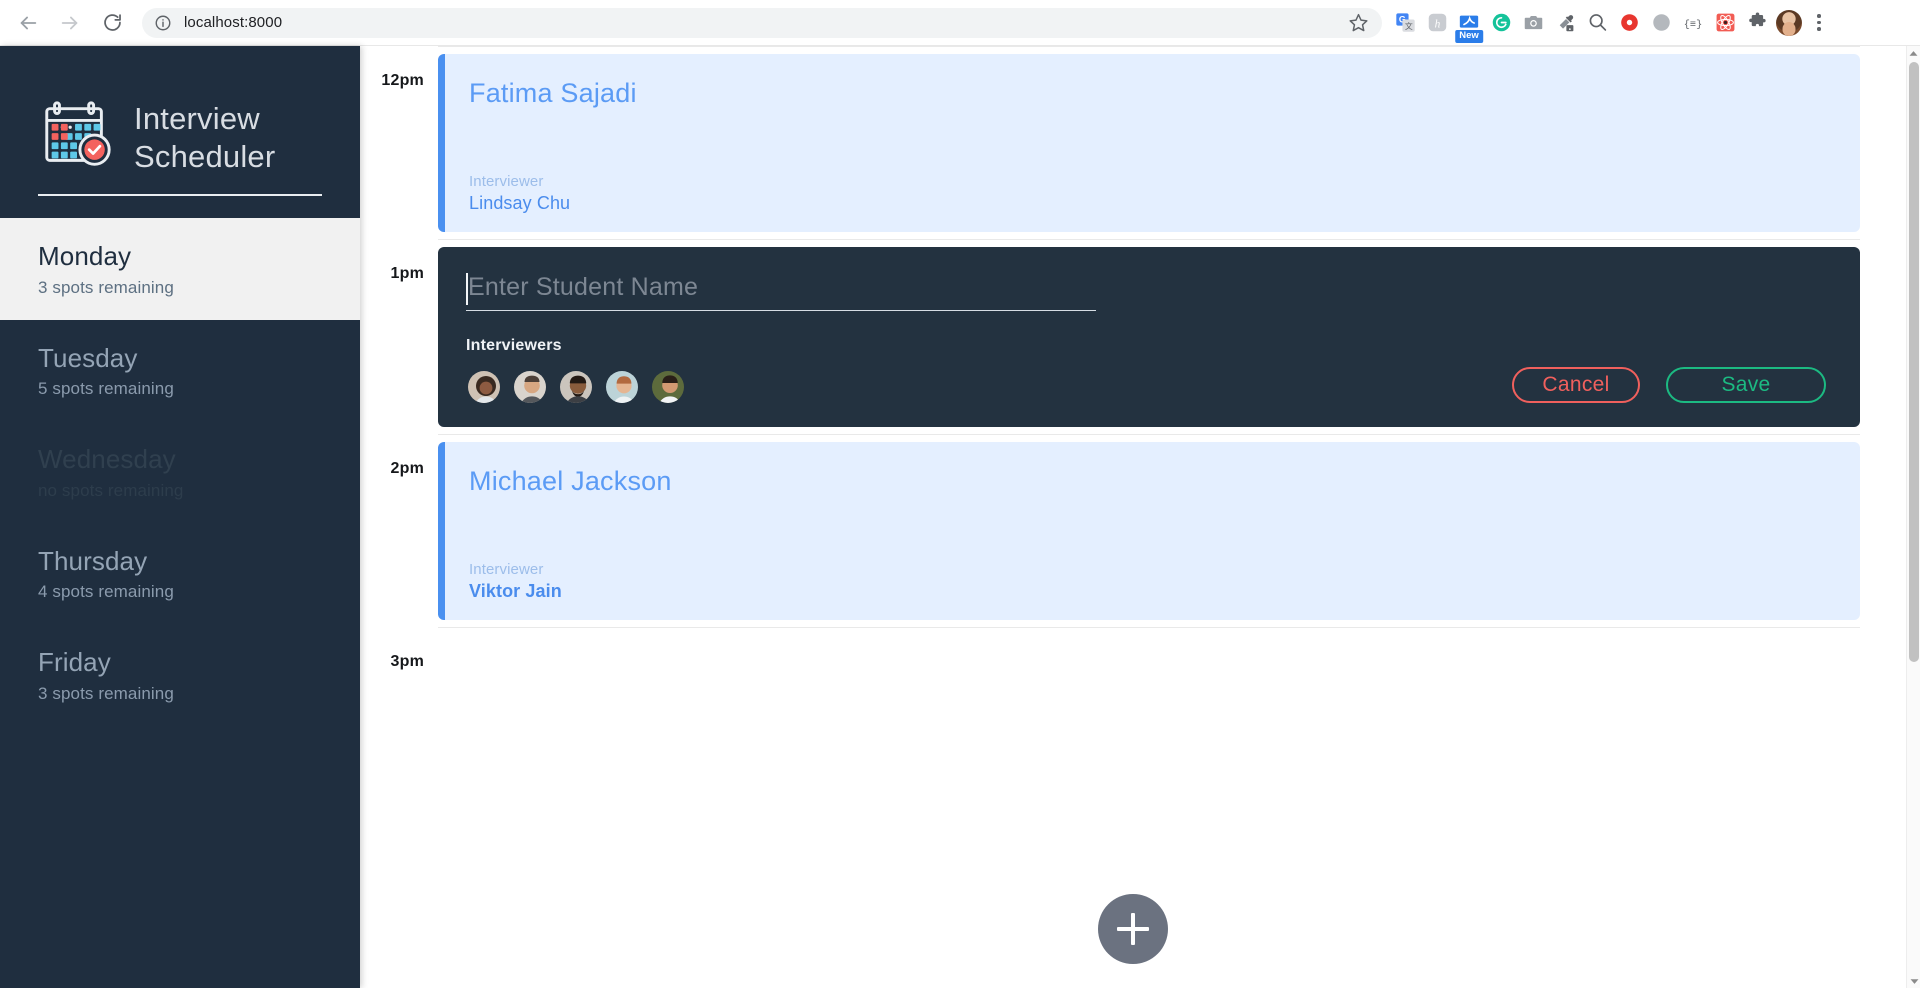 The image size is (1920, 988). I want to click on puzzle-extensions-icon, so click(1757, 23).